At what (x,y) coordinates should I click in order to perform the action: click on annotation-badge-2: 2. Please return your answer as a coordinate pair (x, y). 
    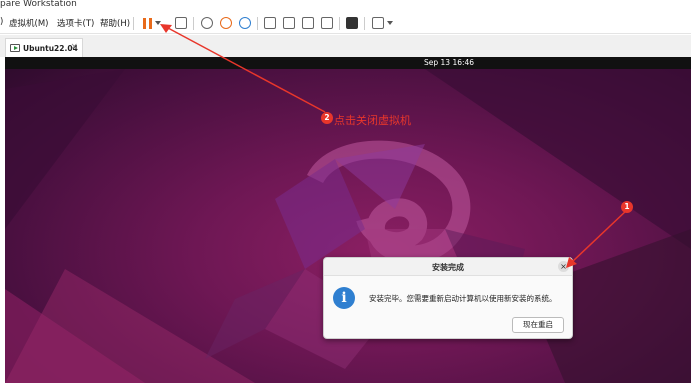
    Looking at the image, I should click on (327, 118).